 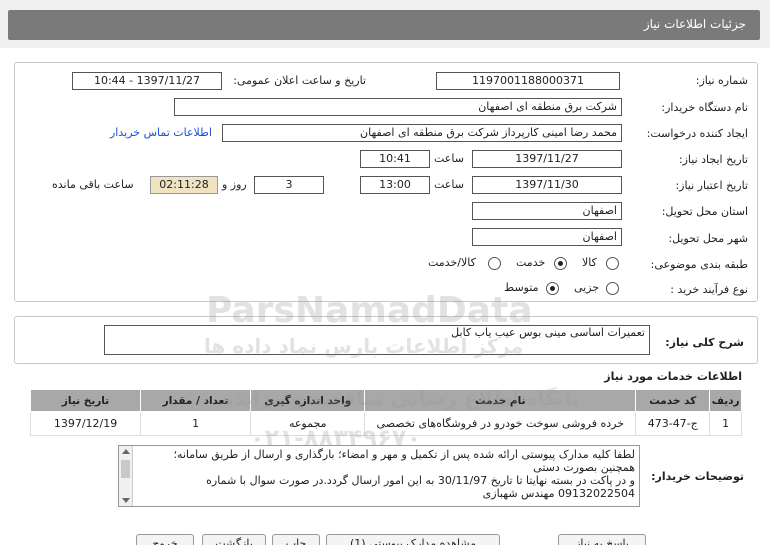 What do you see at coordinates (289, 185) in the screenshot?
I see `days-field: 3` at bounding box center [289, 185].